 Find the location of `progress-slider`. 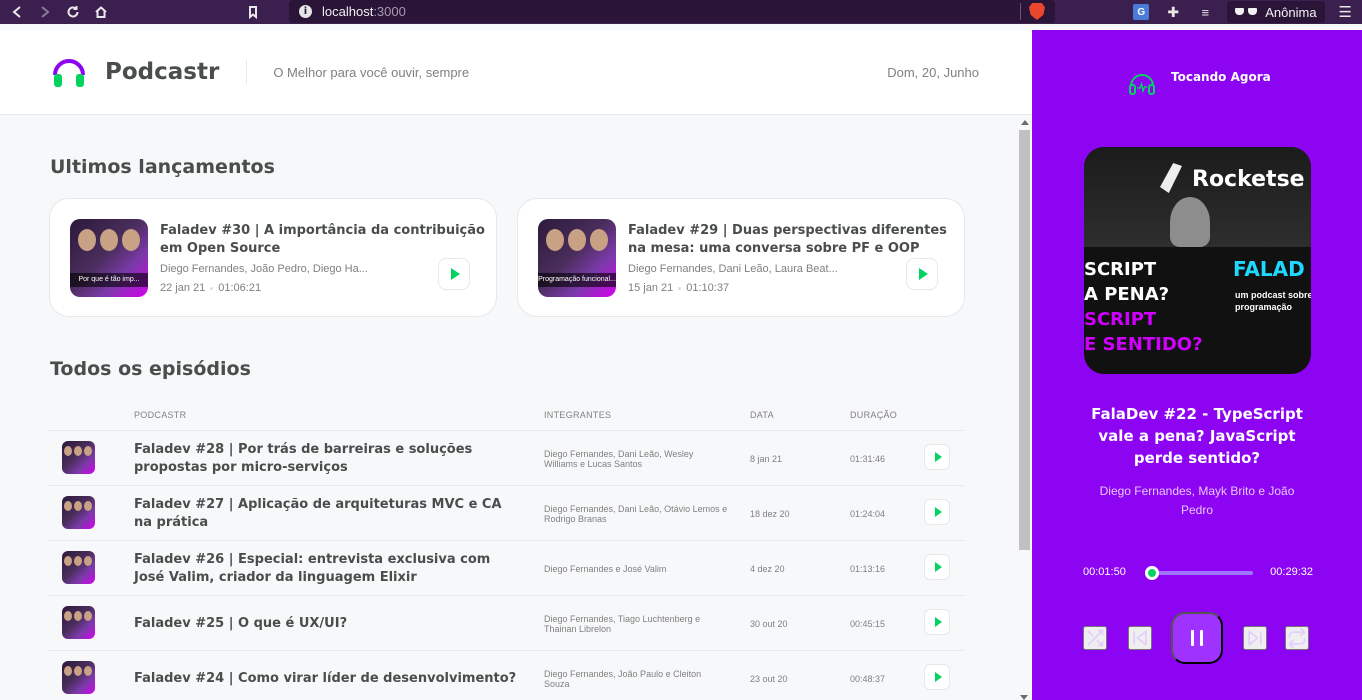

progress-slider is located at coordinates (1198, 573).